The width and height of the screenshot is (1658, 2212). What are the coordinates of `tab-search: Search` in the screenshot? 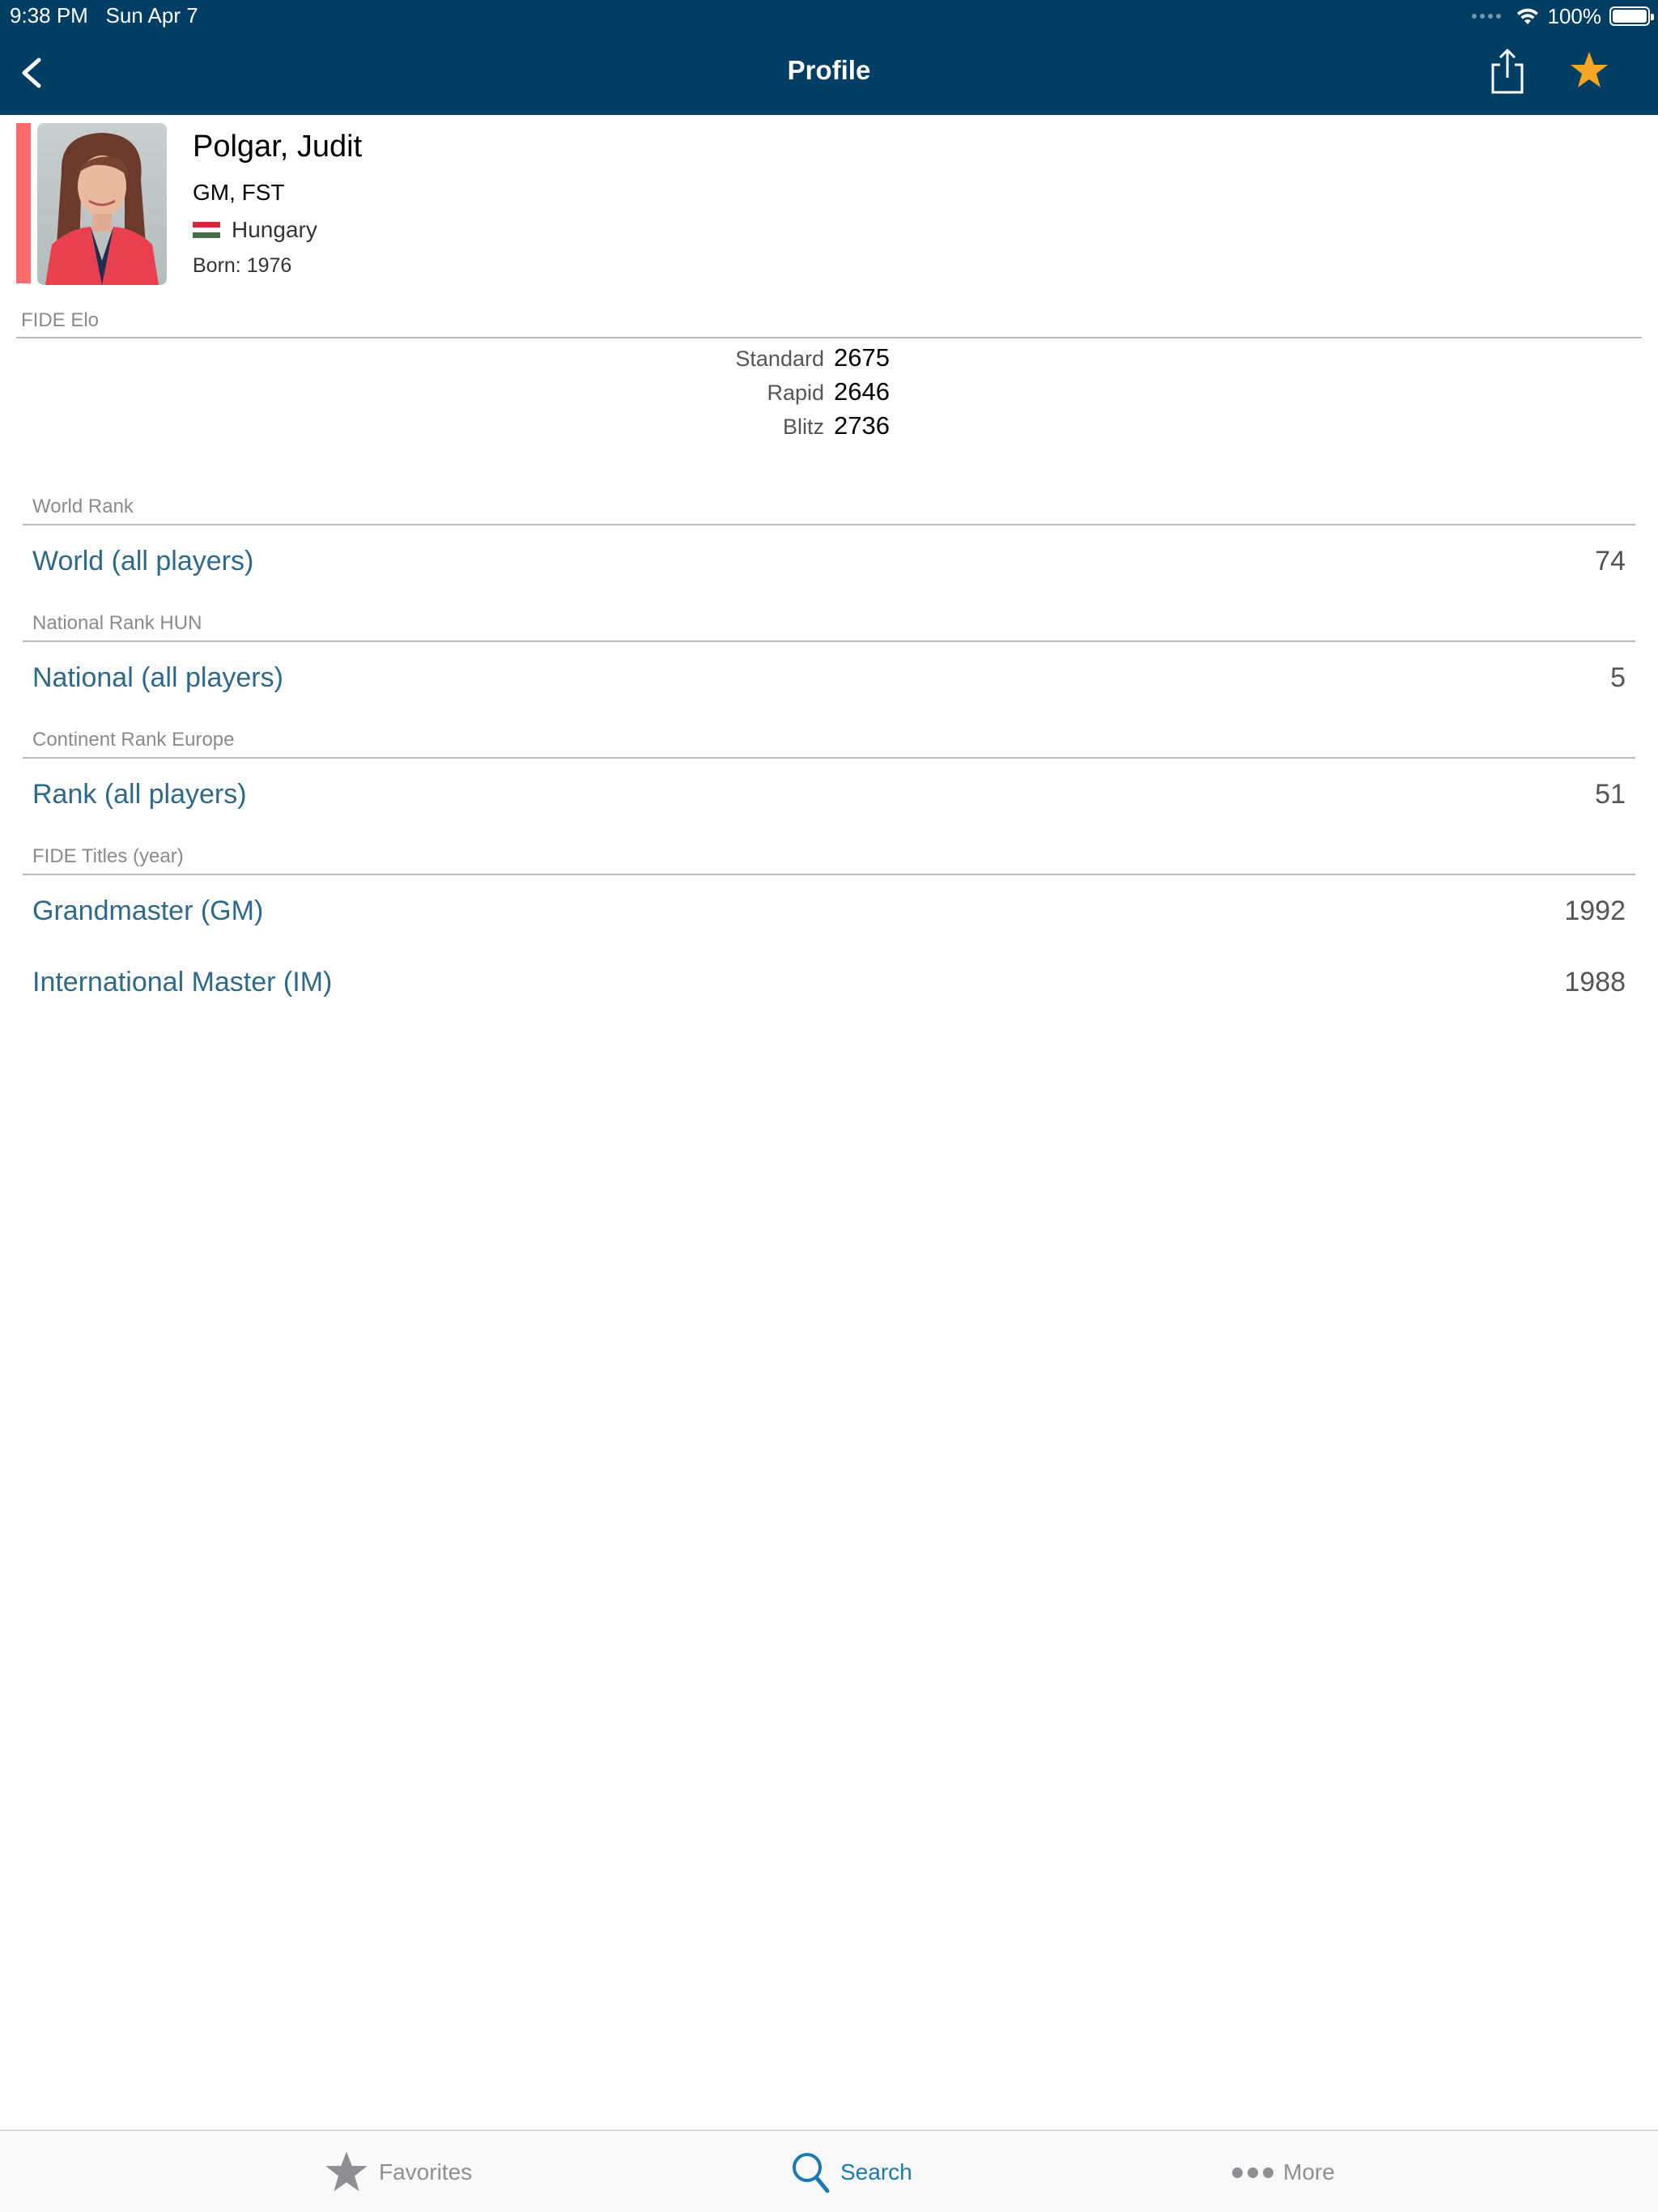 It's located at (851, 2171).